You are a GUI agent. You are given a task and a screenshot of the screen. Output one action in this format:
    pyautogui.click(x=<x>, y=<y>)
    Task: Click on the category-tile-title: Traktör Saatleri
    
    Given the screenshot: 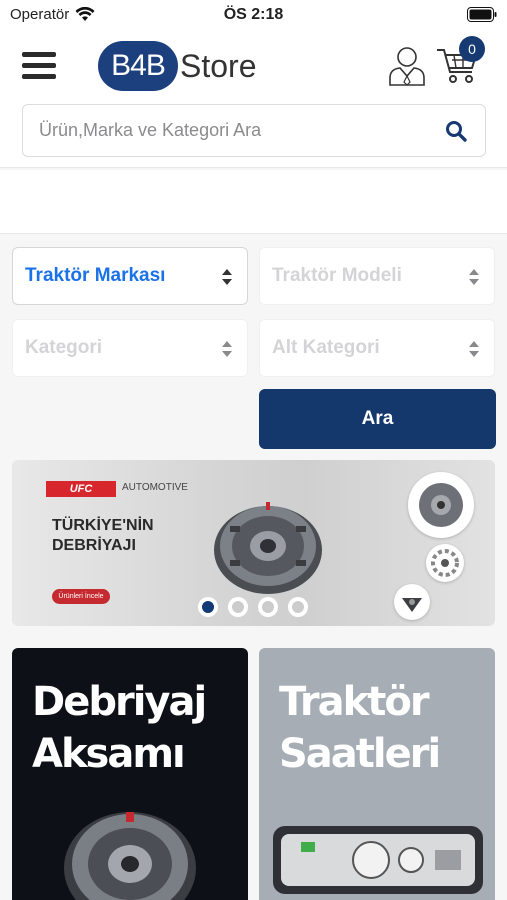 What is the action you would take?
    pyautogui.click(x=360, y=728)
    